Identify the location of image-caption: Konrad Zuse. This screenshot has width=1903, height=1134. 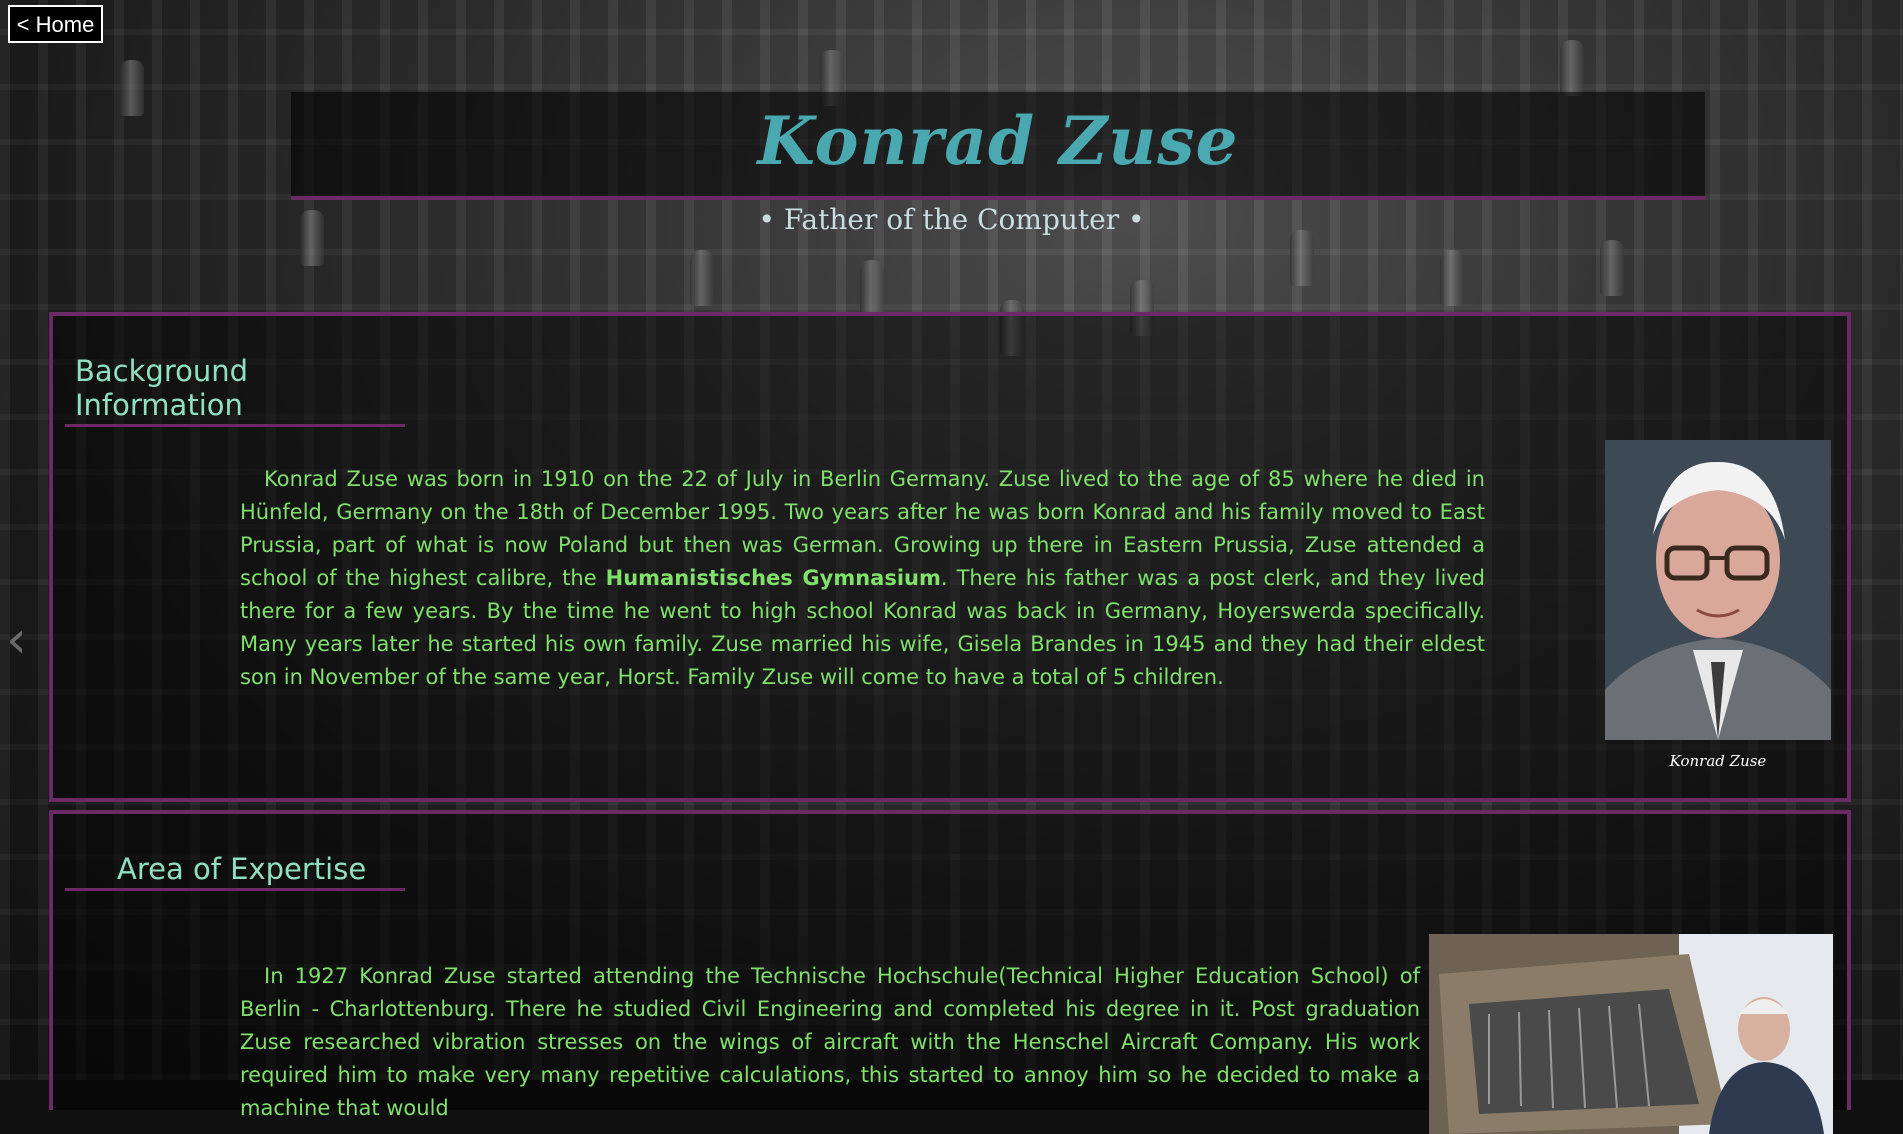
(1718, 761).